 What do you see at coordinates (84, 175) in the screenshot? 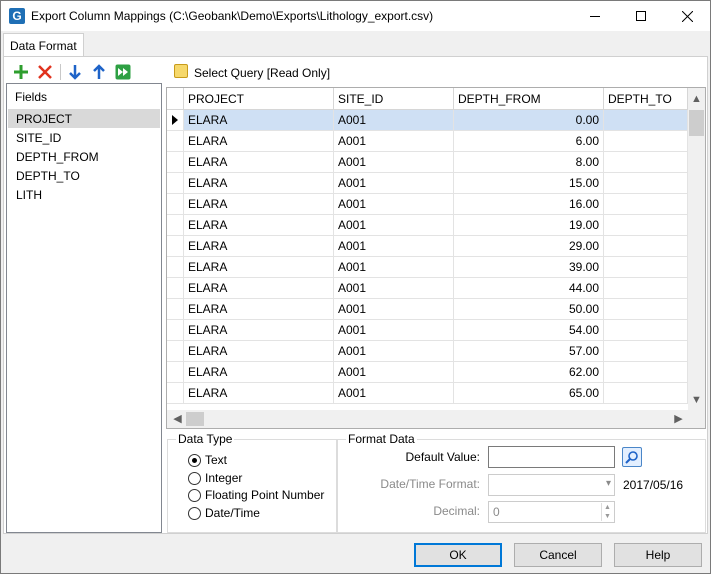
I see `field-item-depth-to: DEPTH_TO` at bounding box center [84, 175].